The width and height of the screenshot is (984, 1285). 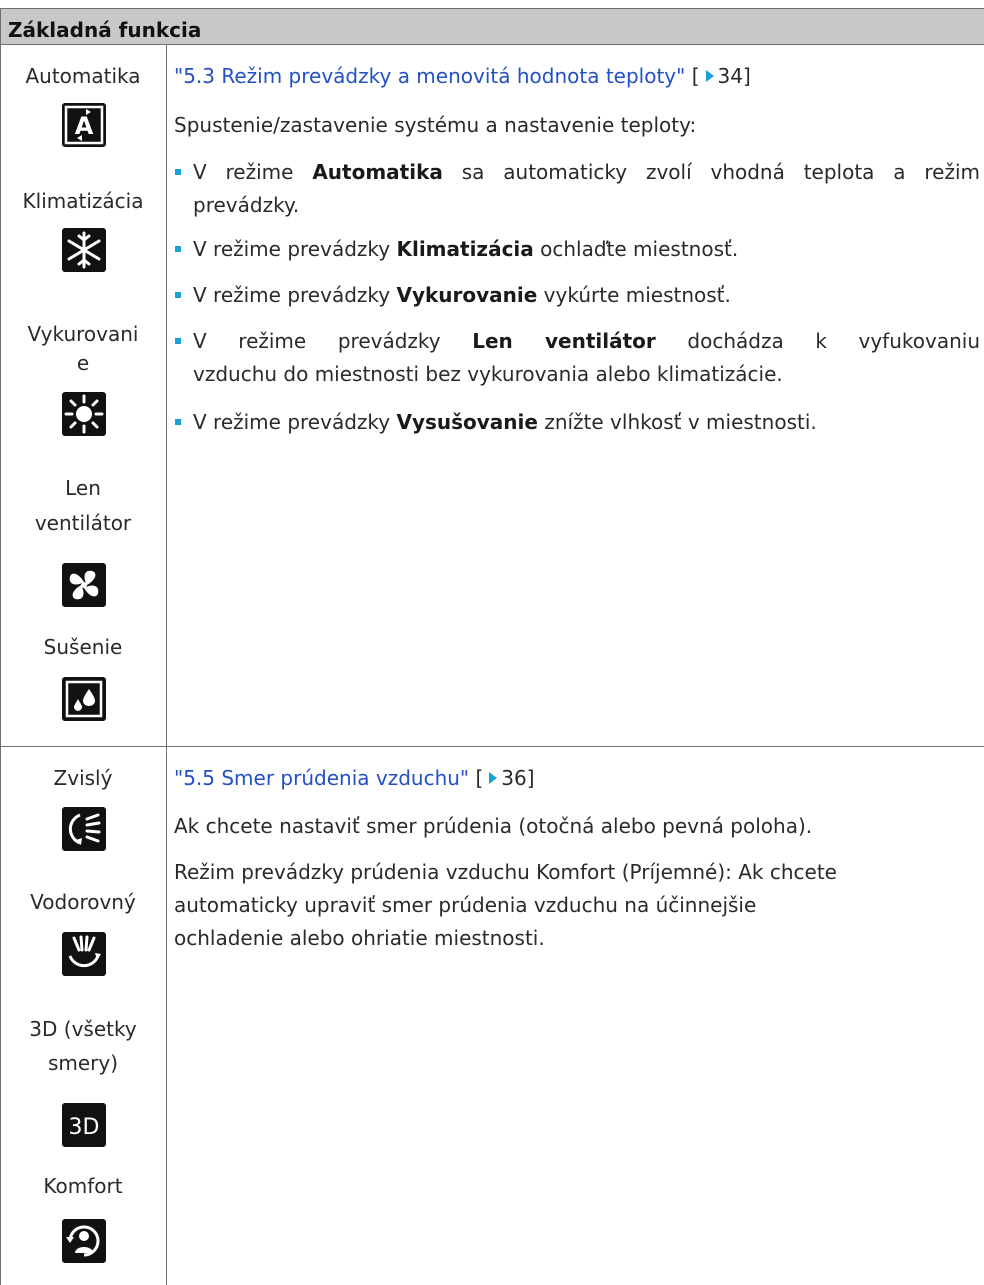 What do you see at coordinates (84, 414) in the screenshot?
I see `sun-icon` at bounding box center [84, 414].